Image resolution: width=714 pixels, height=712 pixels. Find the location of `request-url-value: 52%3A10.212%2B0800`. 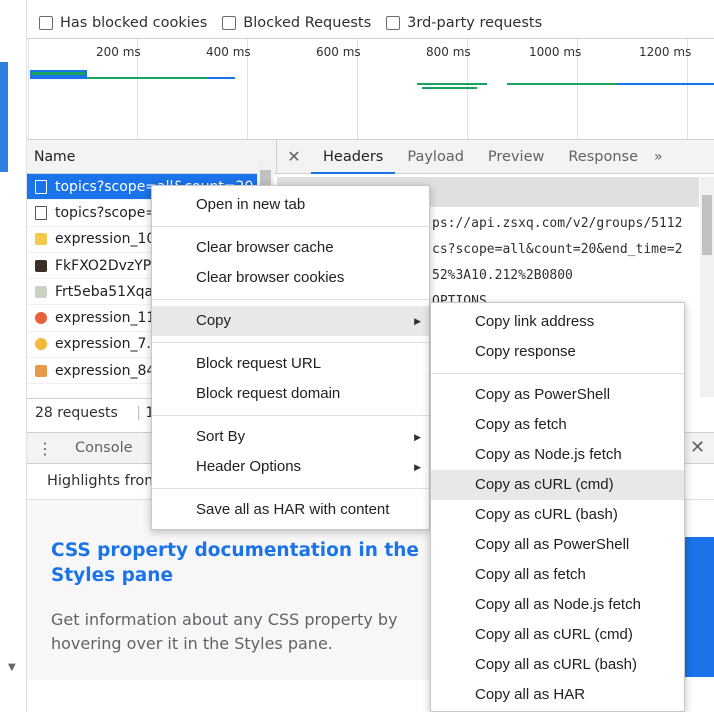

request-url-value: 52%3A10.212%2B0800 is located at coordinates (502, 275).